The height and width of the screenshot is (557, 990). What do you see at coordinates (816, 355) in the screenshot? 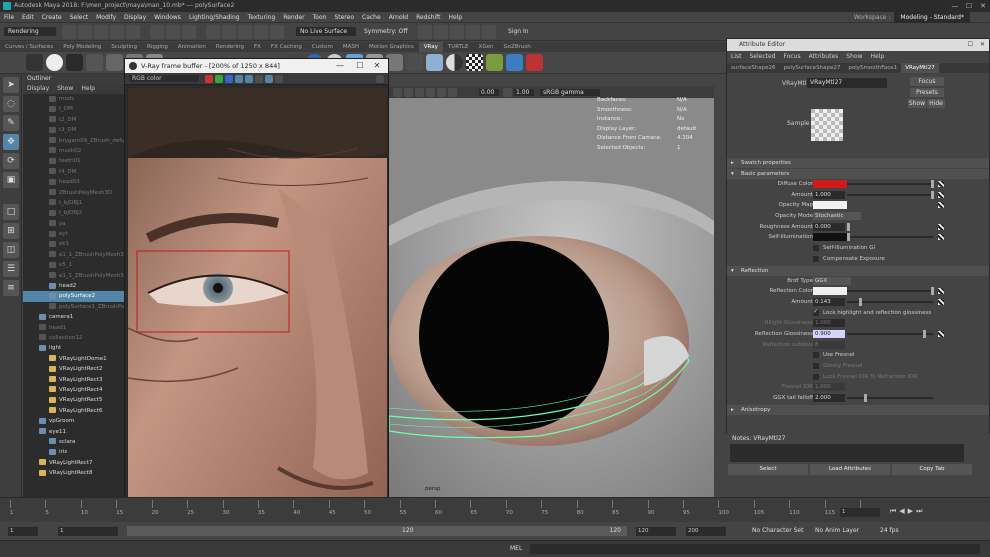
I see `use-fresnel-checkbox` at bounding box center [816, 355].